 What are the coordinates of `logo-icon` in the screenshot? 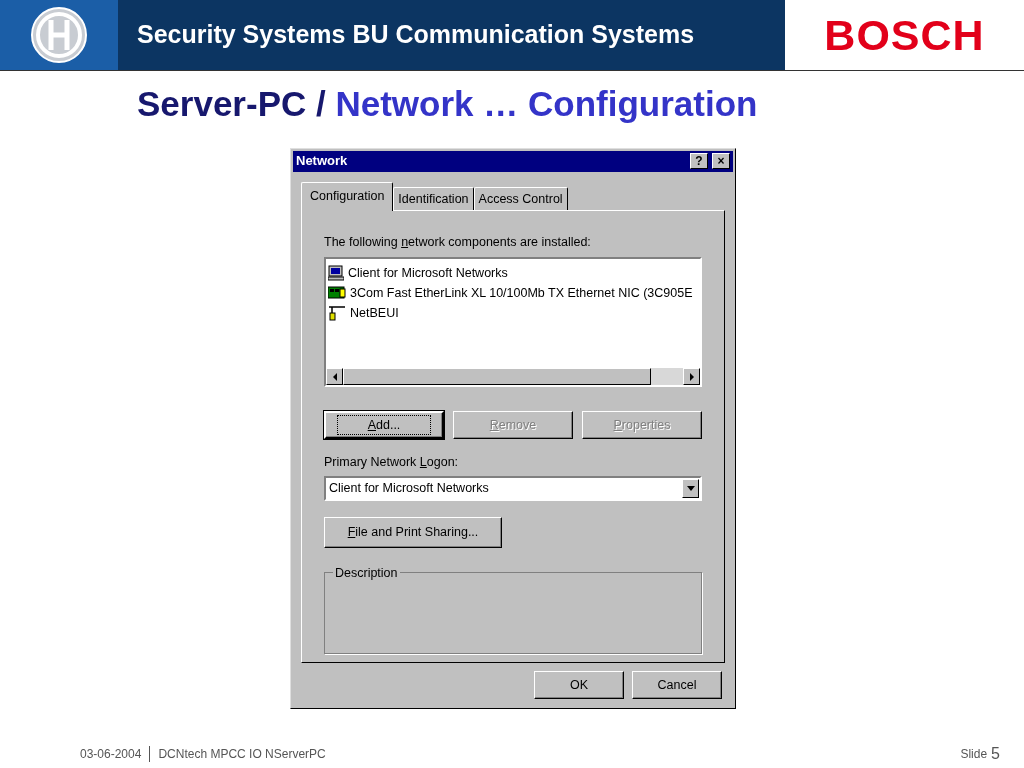 It's located at (59, 35).